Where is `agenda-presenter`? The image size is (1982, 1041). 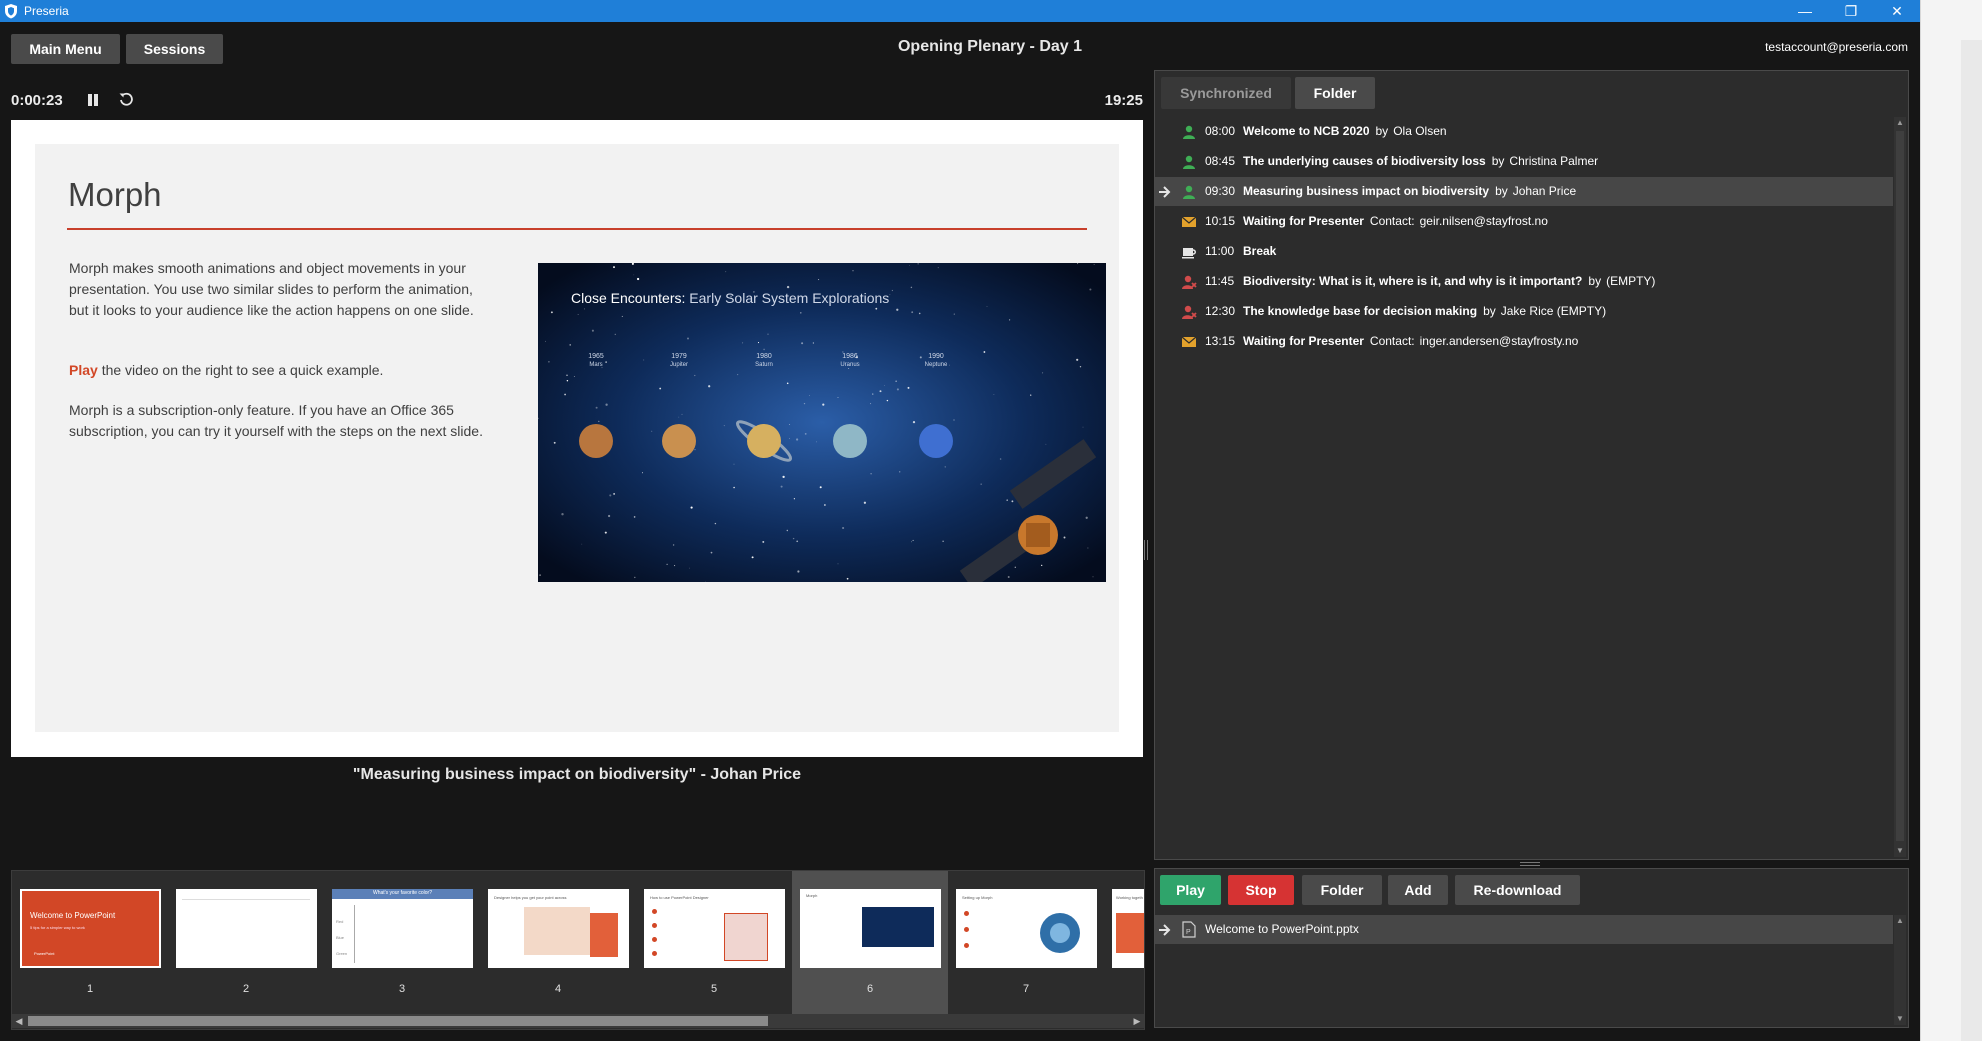
agenda-presenter is located at coordinates (1284, 251).